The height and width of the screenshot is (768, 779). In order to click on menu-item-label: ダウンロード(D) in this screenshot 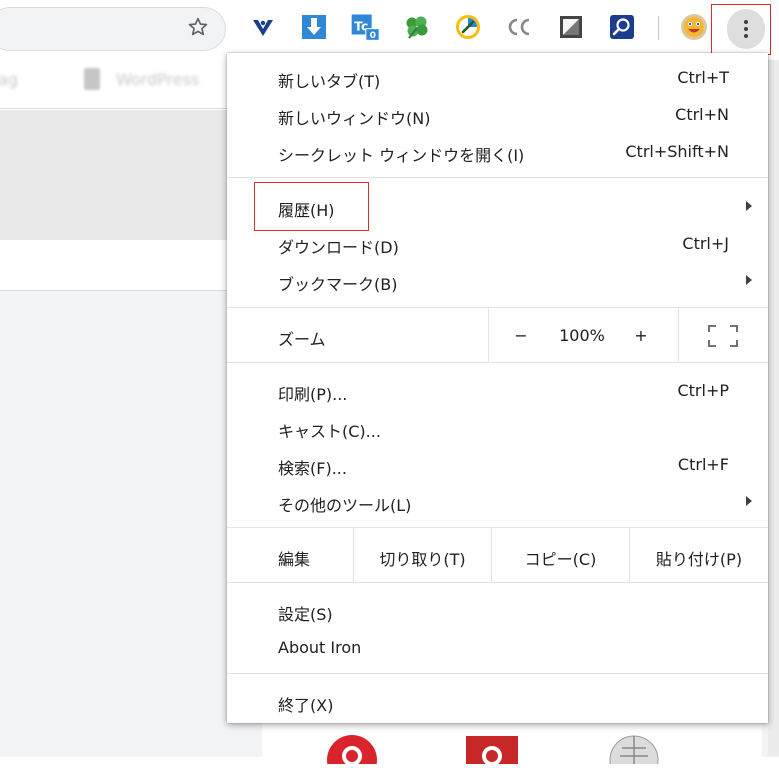, I will do `click(338, 247)`.